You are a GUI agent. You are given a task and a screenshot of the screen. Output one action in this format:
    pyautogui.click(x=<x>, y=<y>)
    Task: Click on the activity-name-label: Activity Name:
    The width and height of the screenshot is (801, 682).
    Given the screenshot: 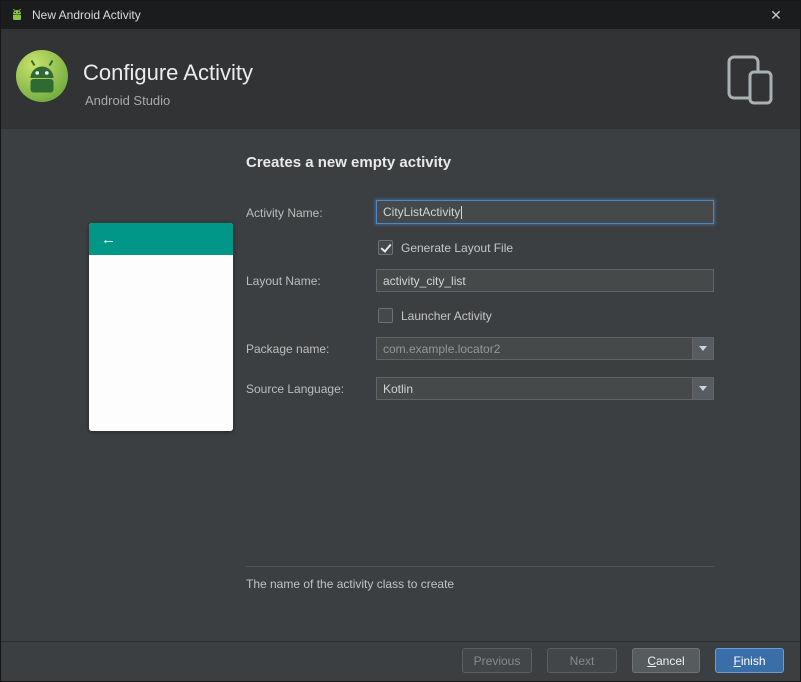 What is the action you would take?
    pyautogui.click(x=284, y=213)
    